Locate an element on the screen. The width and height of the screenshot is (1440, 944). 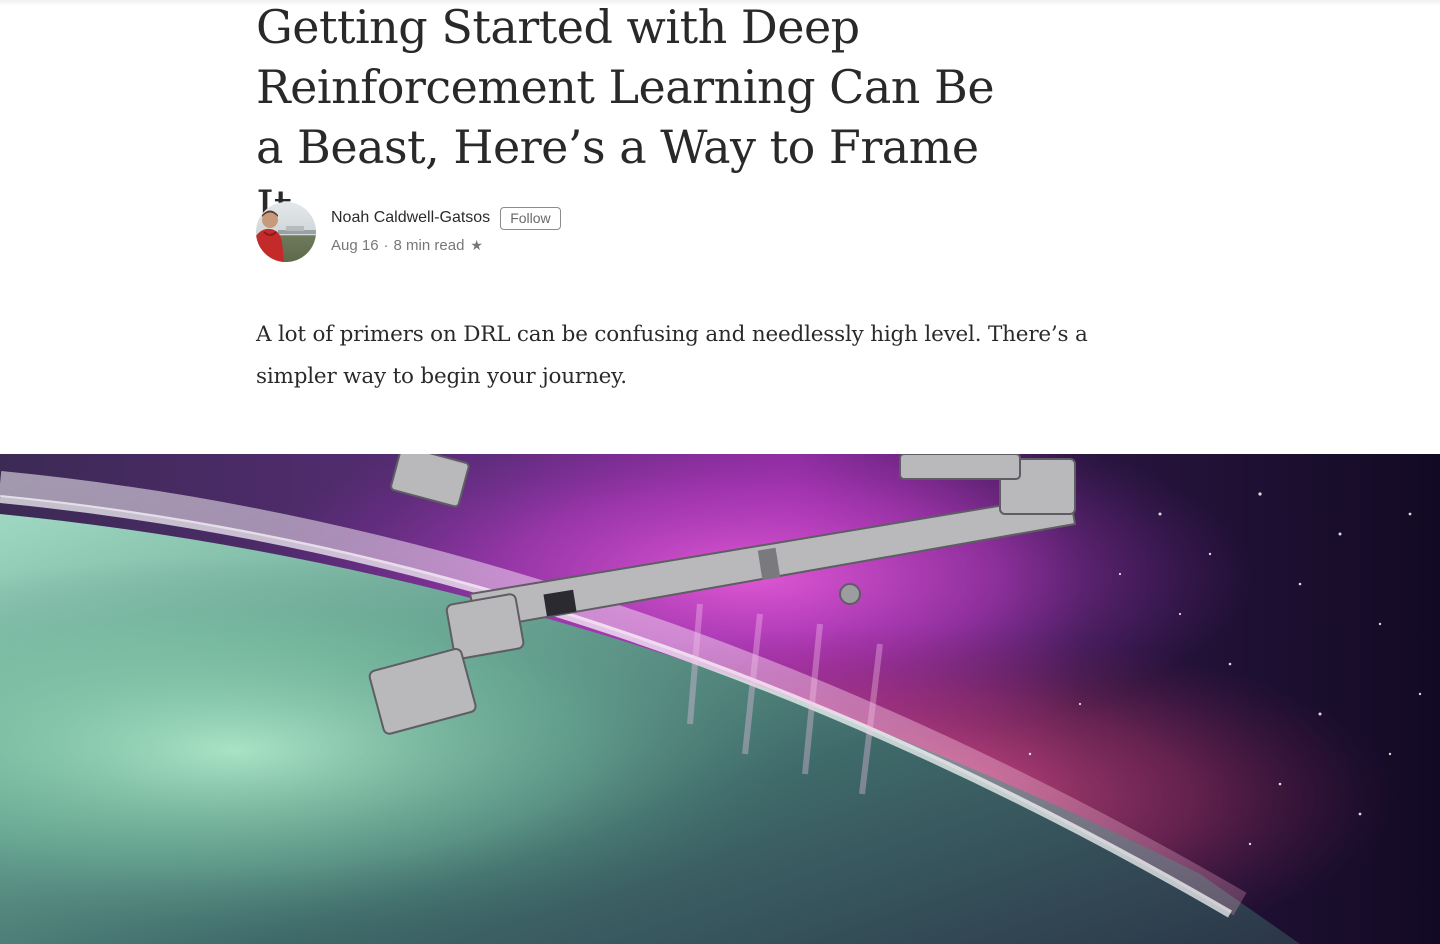
author-avatar is located at coordinates (286, 232).